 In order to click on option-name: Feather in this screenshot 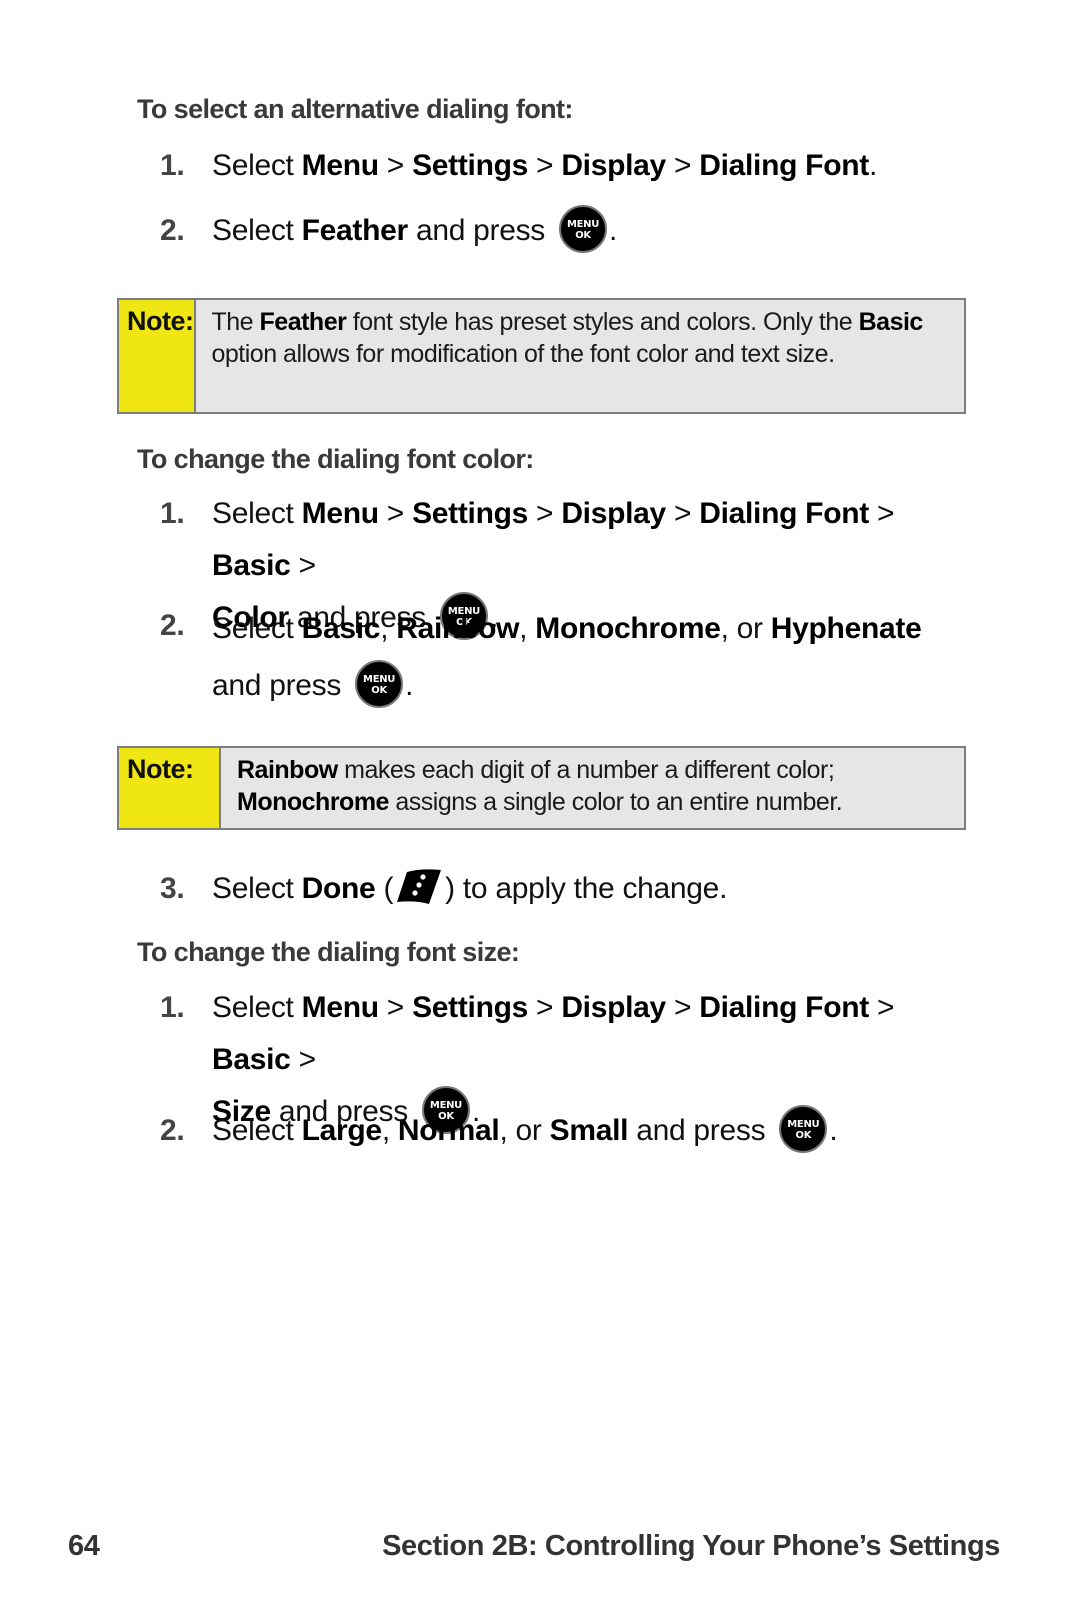, I will do `click(355, 230)`.